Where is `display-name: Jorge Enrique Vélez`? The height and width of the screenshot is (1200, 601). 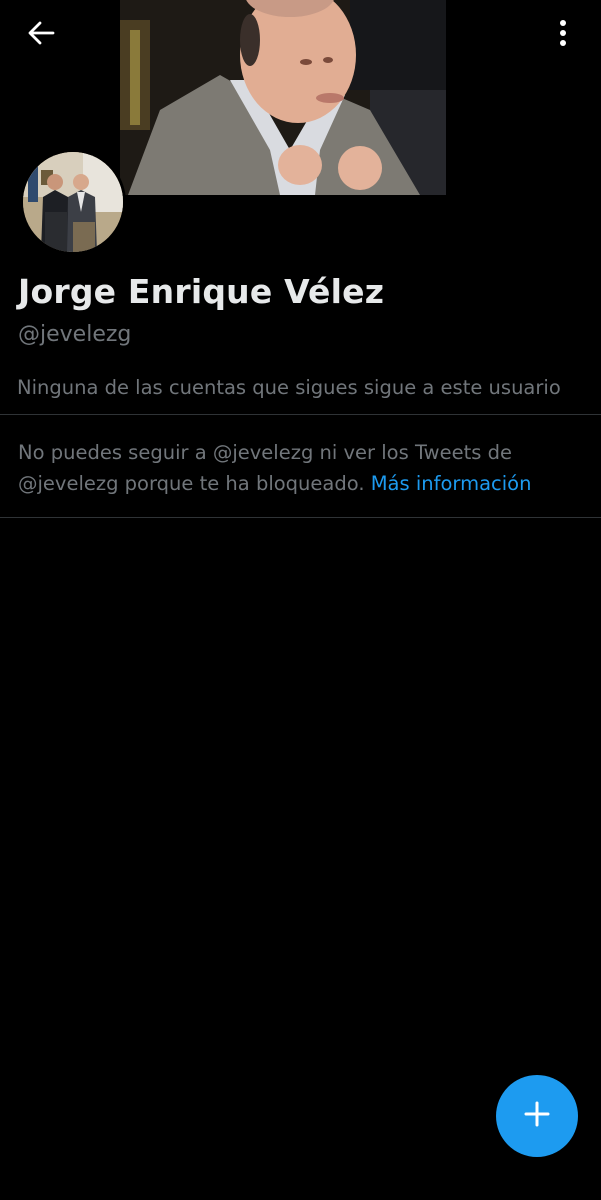 display-name: Jorge Enrique Vélez is located at coordinates (201, 291).